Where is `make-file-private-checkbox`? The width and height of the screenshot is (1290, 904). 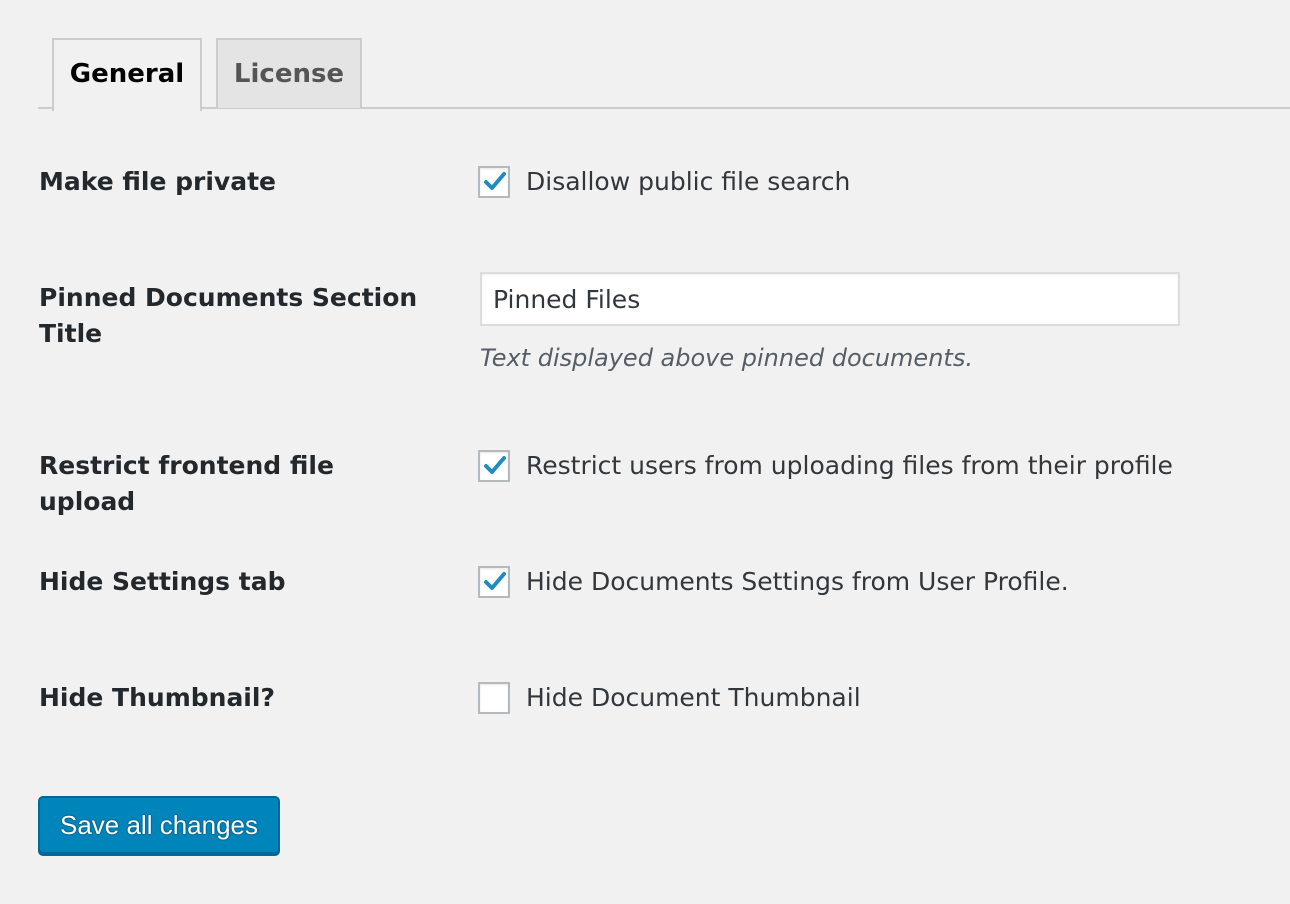 make-file-private-checkbox is located at coordinates (494, 182).